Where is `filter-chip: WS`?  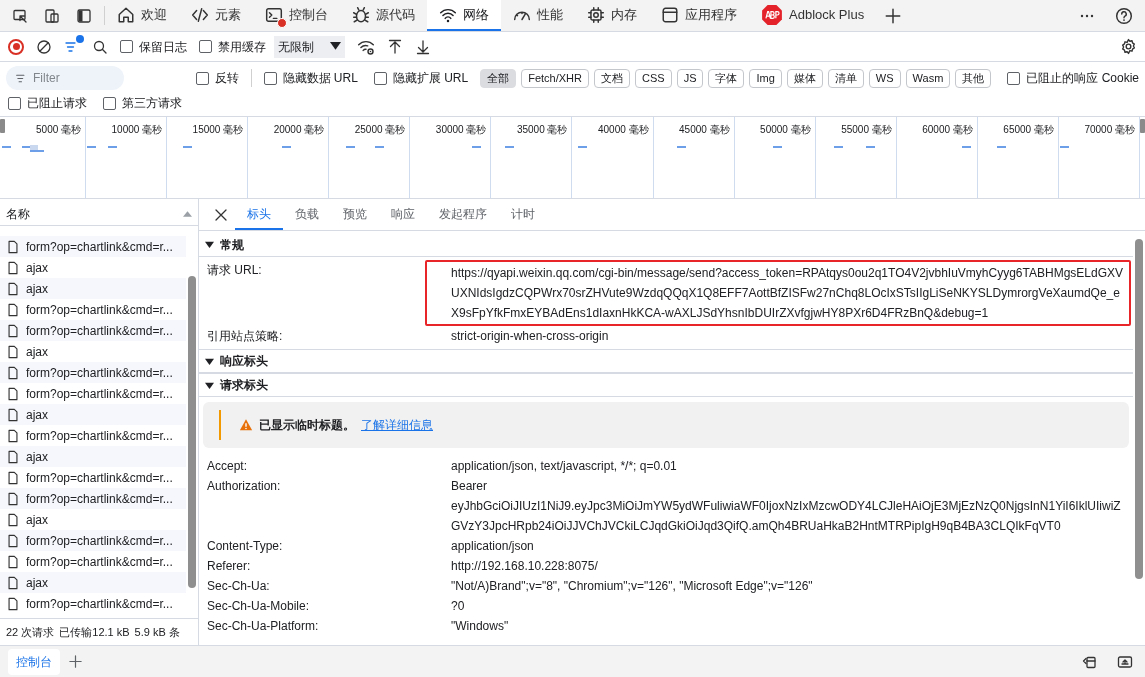 filter-chip: WS is located at coordinates (884, 78).